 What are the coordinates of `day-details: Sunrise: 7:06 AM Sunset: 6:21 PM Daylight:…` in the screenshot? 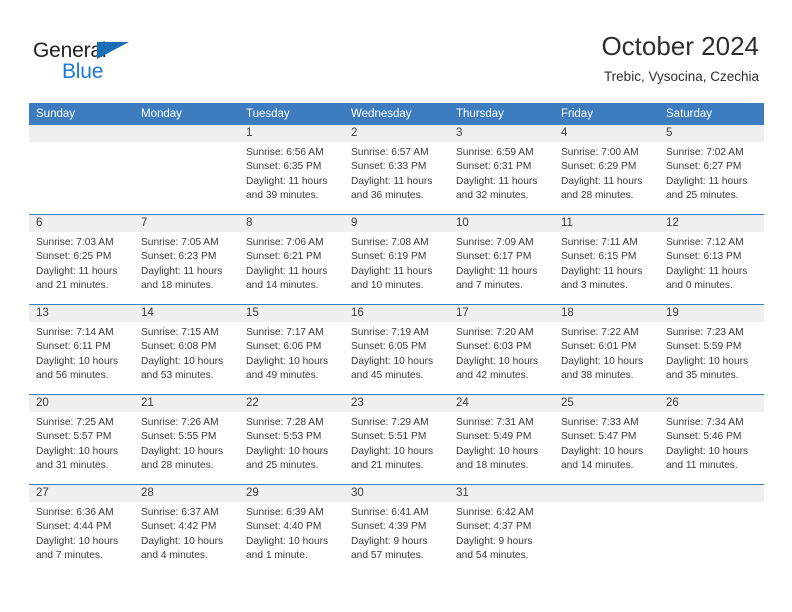 It's located at (291, 262).